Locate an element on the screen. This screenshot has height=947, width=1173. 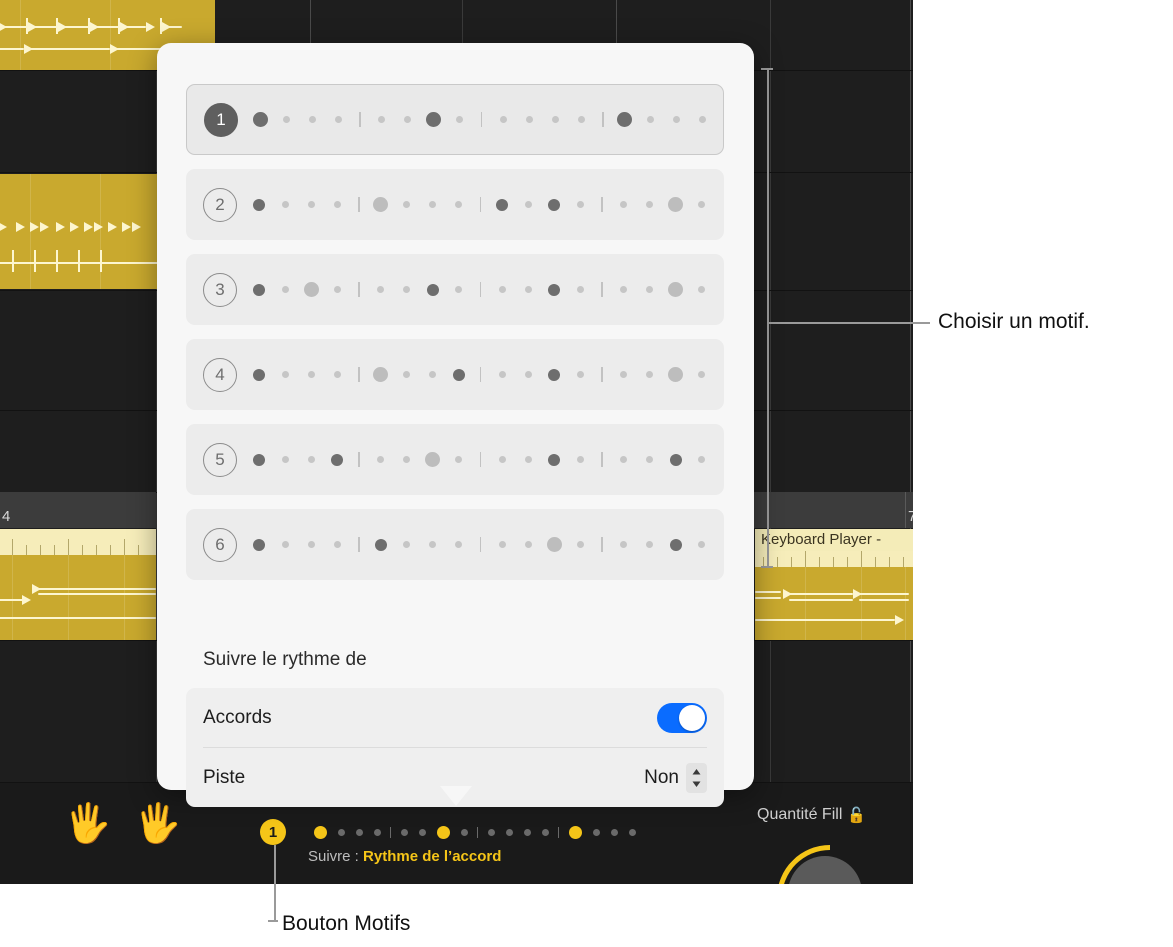
pattern-row-6: 6 is located at coordinates (455, 544).